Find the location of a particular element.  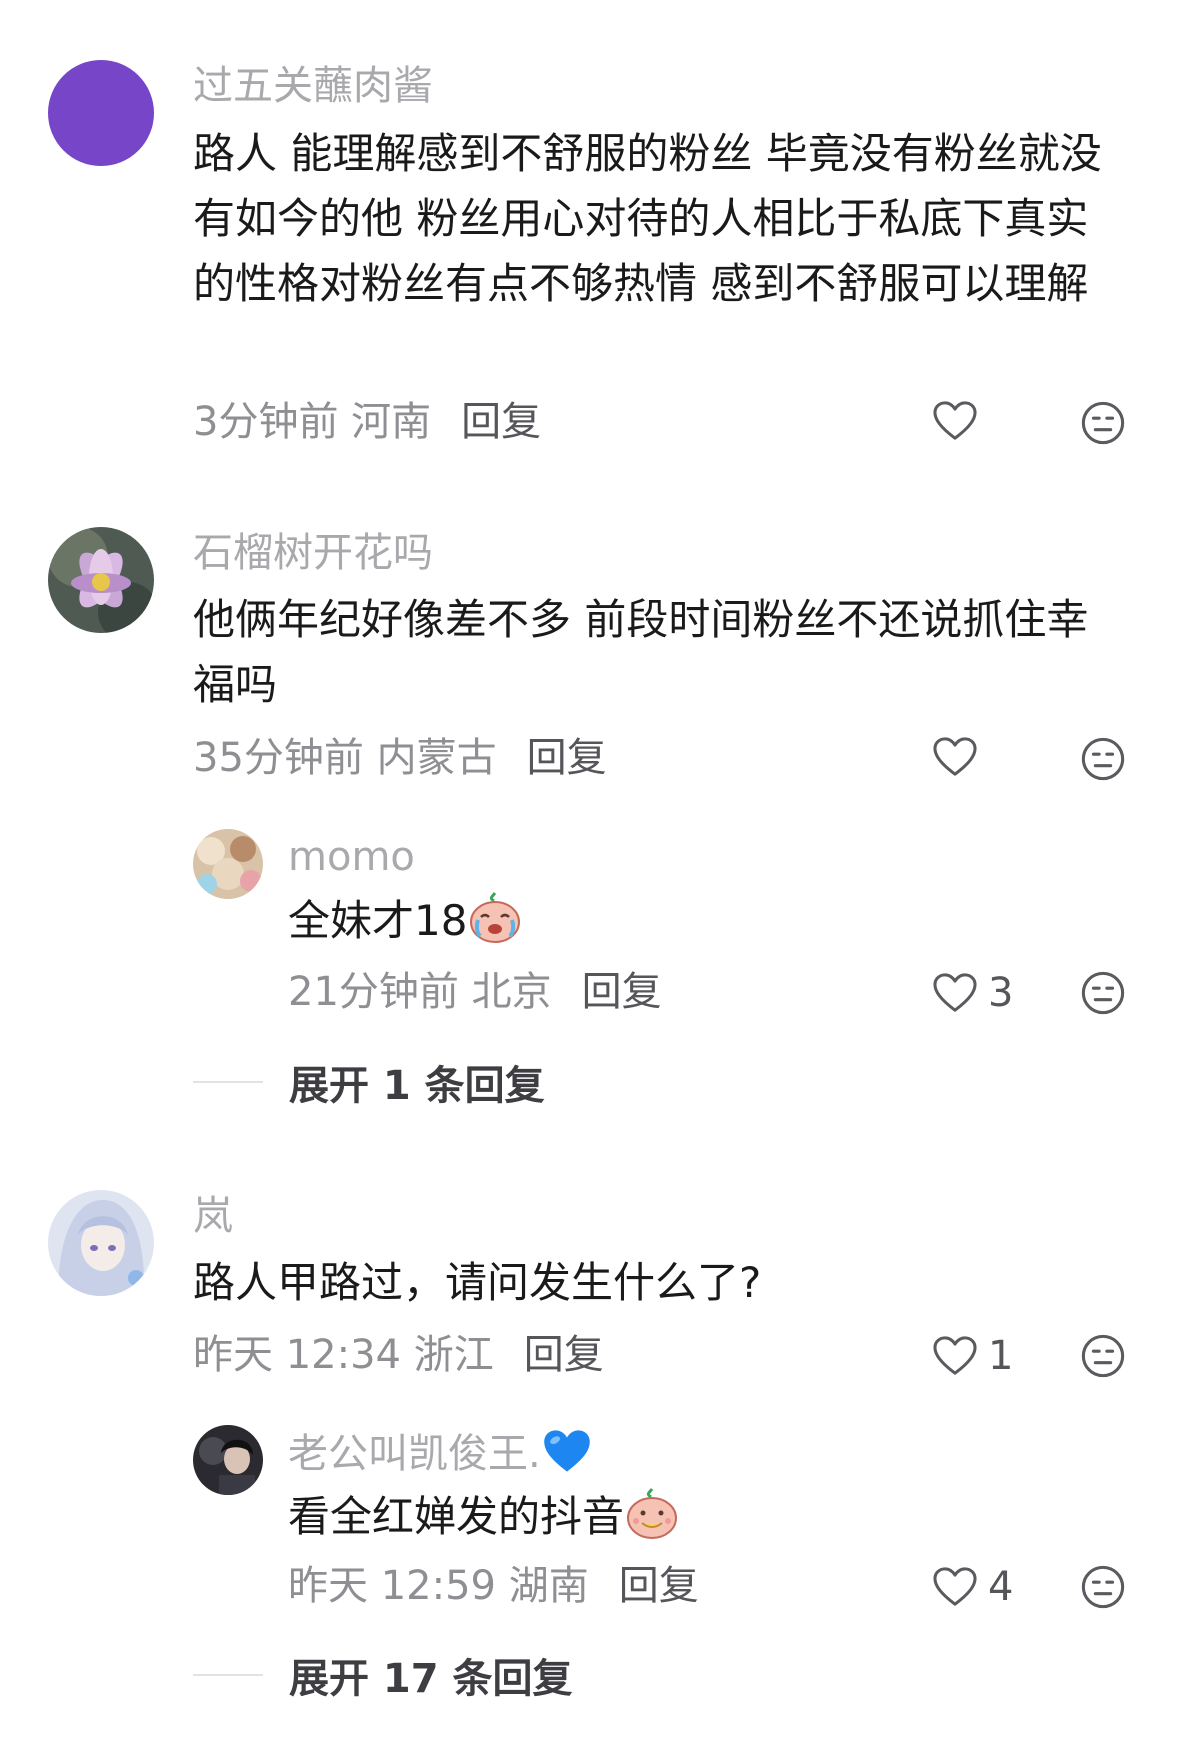

reply-meta: 21分钟前 北京 回复 is located at coordinates (475, 992).